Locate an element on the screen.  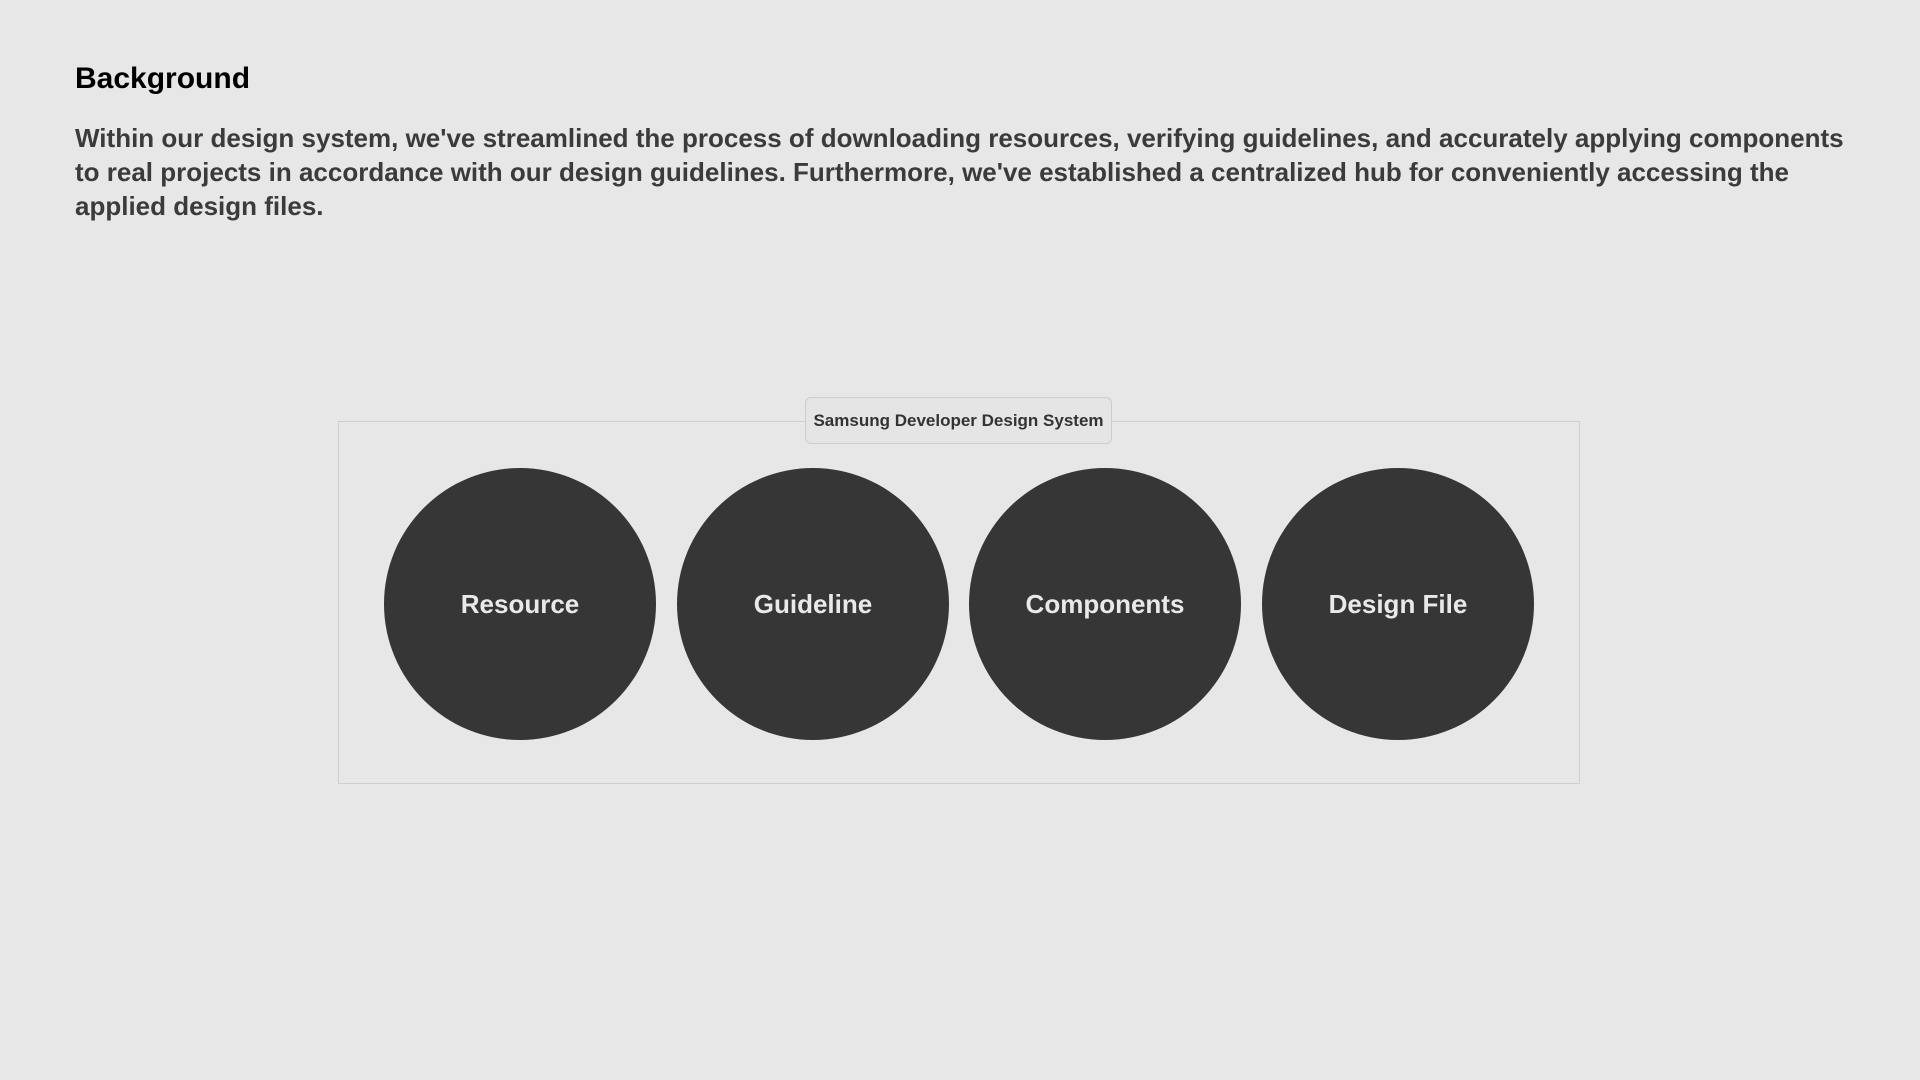
guideline-node-label: Guideline is located at coordinates (813, 603).